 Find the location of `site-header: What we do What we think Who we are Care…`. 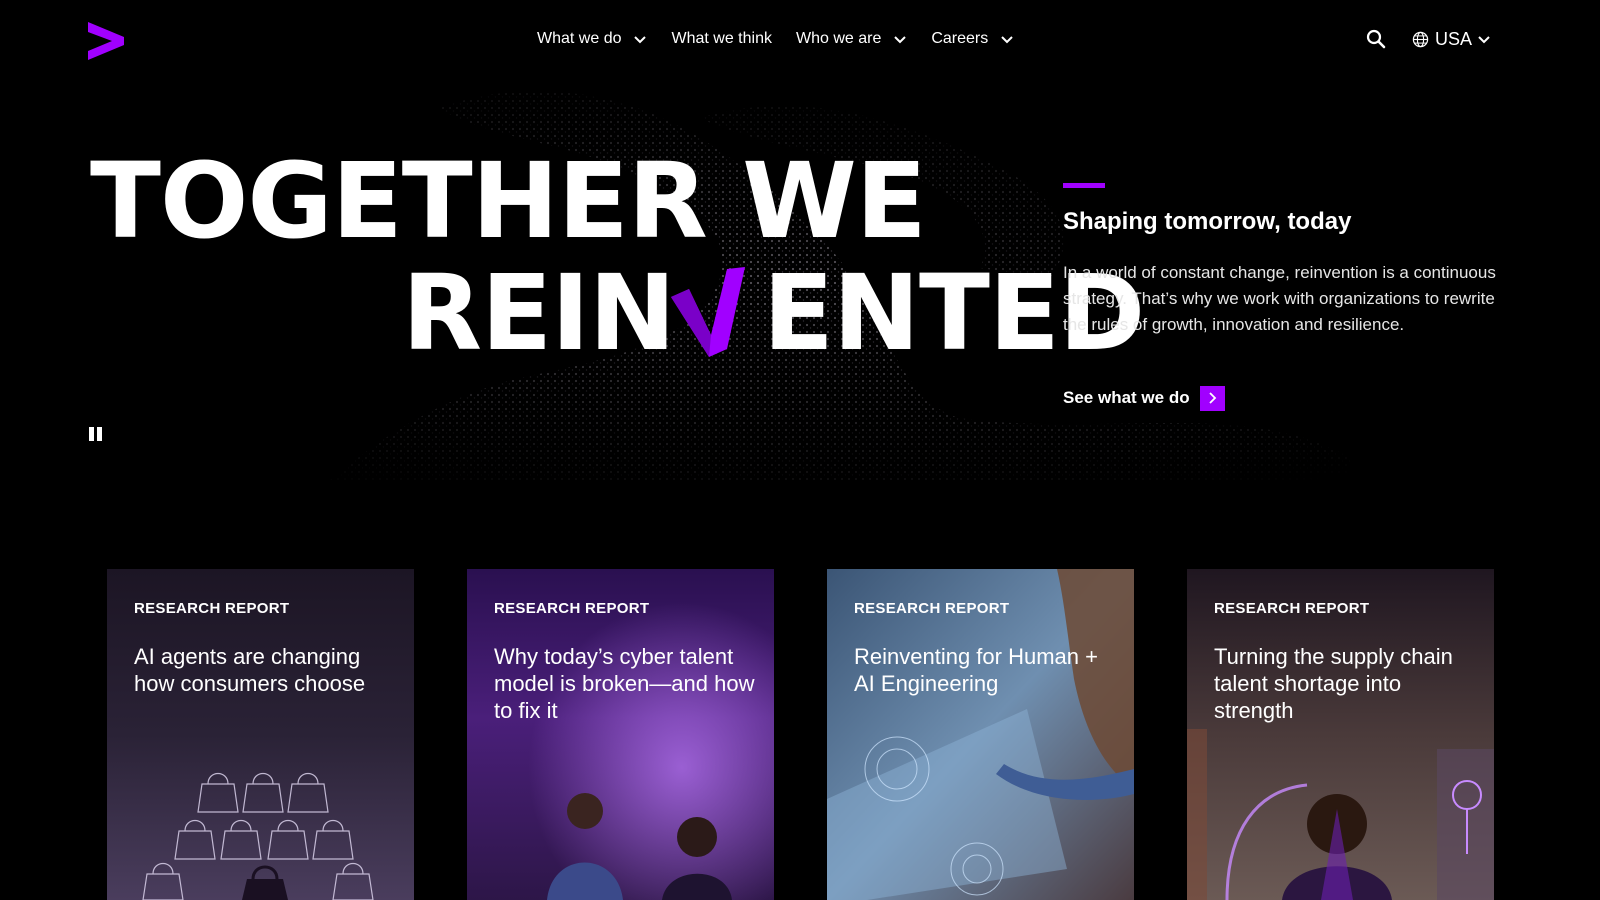

site-header: What we do What we think Who we are Care… is located at coordinates (800, 39).